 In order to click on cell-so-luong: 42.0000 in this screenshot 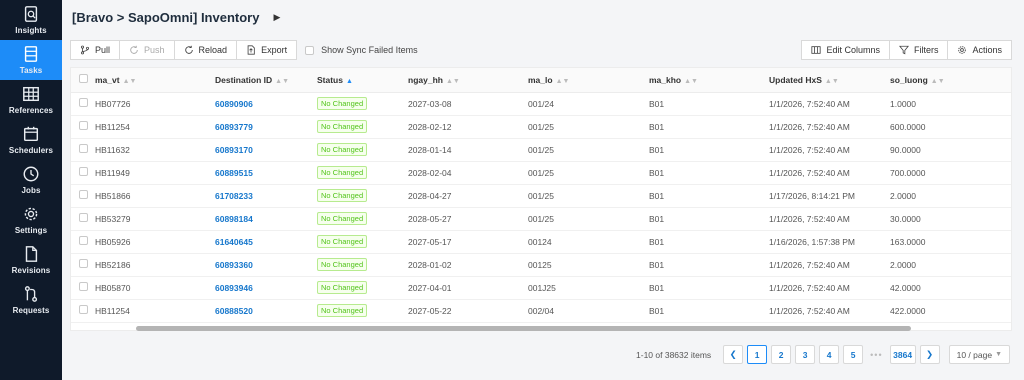, I will do `click(948, 288)`.